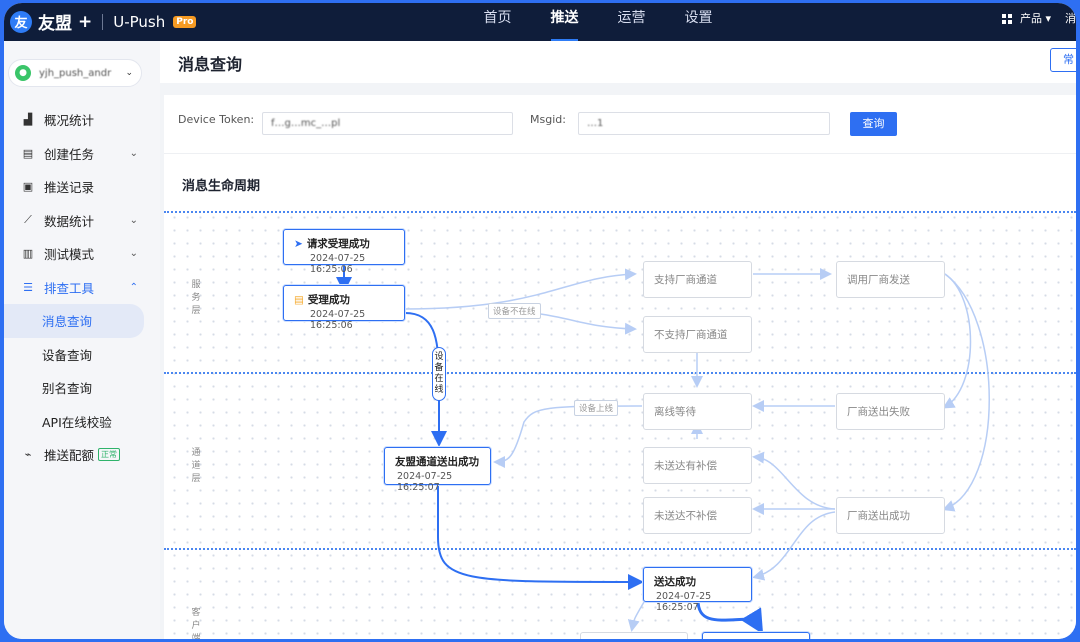 The height and width of the screenshot is (642, 1080). Describe the element at coordinates (704, 123) in the screenshot. I see `msgid-input: …1` at that location.